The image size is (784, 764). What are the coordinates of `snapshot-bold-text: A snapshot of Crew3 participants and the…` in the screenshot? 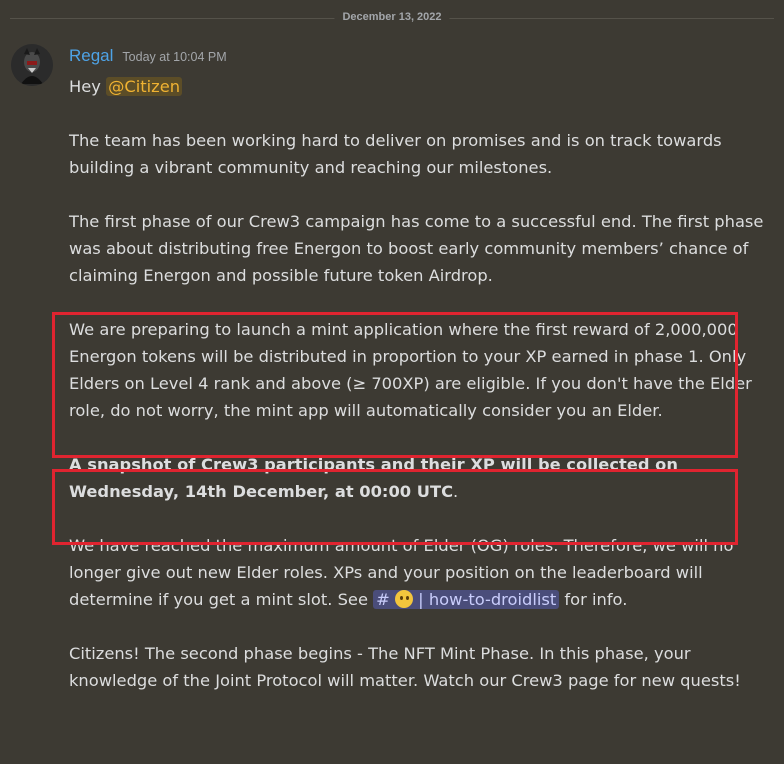 It's located at (373, 478).